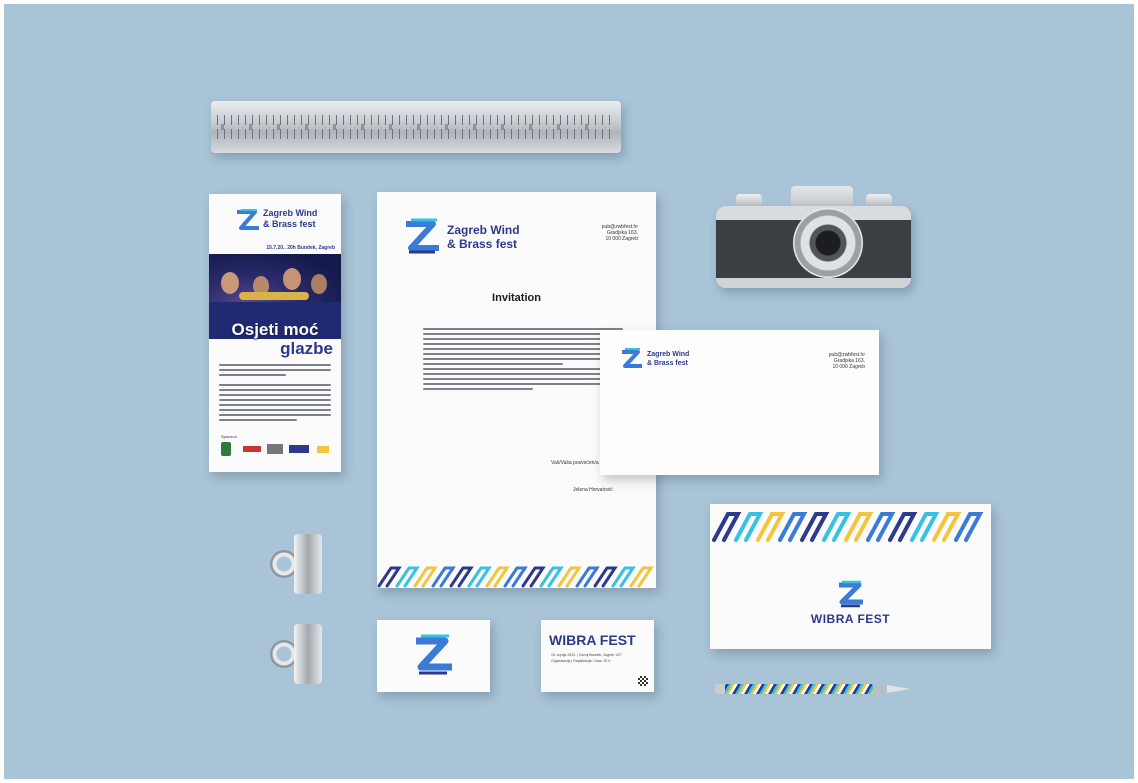  What do you see at coordinates (483, 230) in the screenshot?
I see `letterhead-brand-line1: Zagreb Wind` at bounding box center [483, 230].